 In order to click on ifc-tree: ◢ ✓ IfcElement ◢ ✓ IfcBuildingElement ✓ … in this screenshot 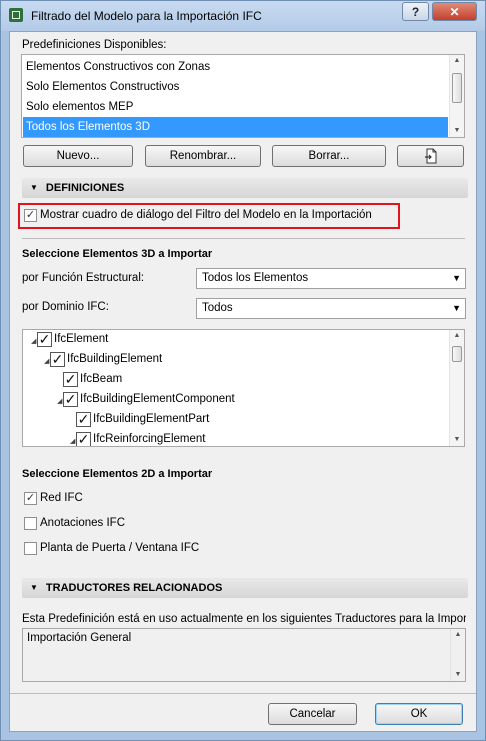, I will do `click(243, 388)`.